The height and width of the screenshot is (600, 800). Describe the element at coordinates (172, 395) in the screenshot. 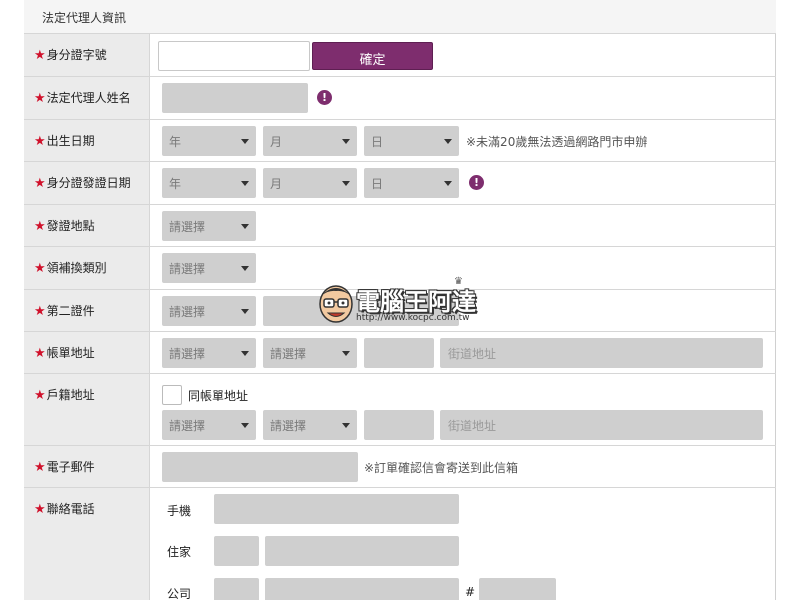

I see `same-as-billing-checkbox` at that location.